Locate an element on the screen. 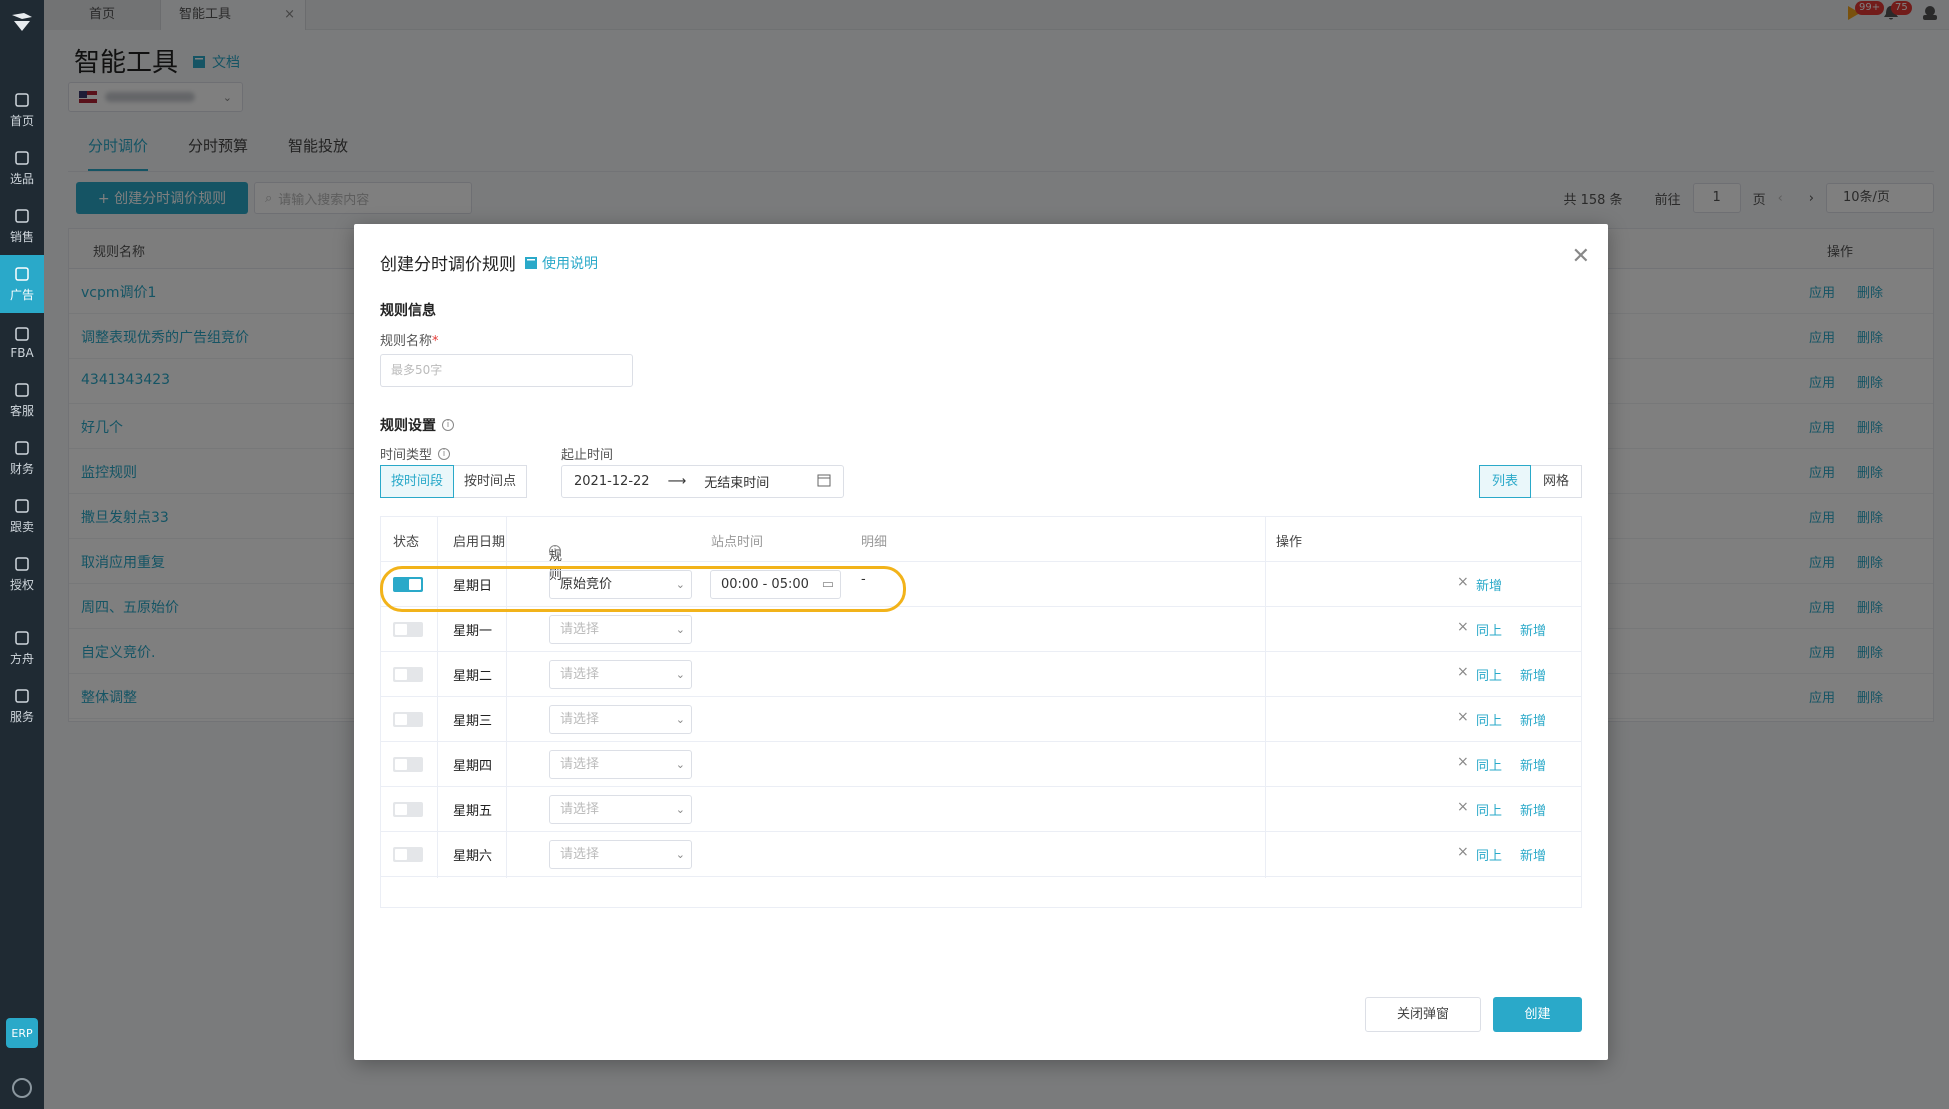 Image resolution: width=1949 pixels, height=1109 pixels. time-type-point: 按时间点 is located at coordinates (491, 481).